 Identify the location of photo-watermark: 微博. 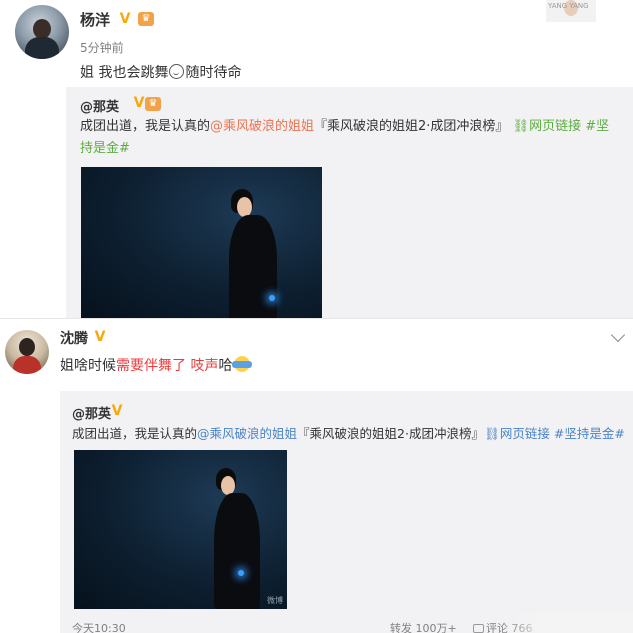
(275, 600).